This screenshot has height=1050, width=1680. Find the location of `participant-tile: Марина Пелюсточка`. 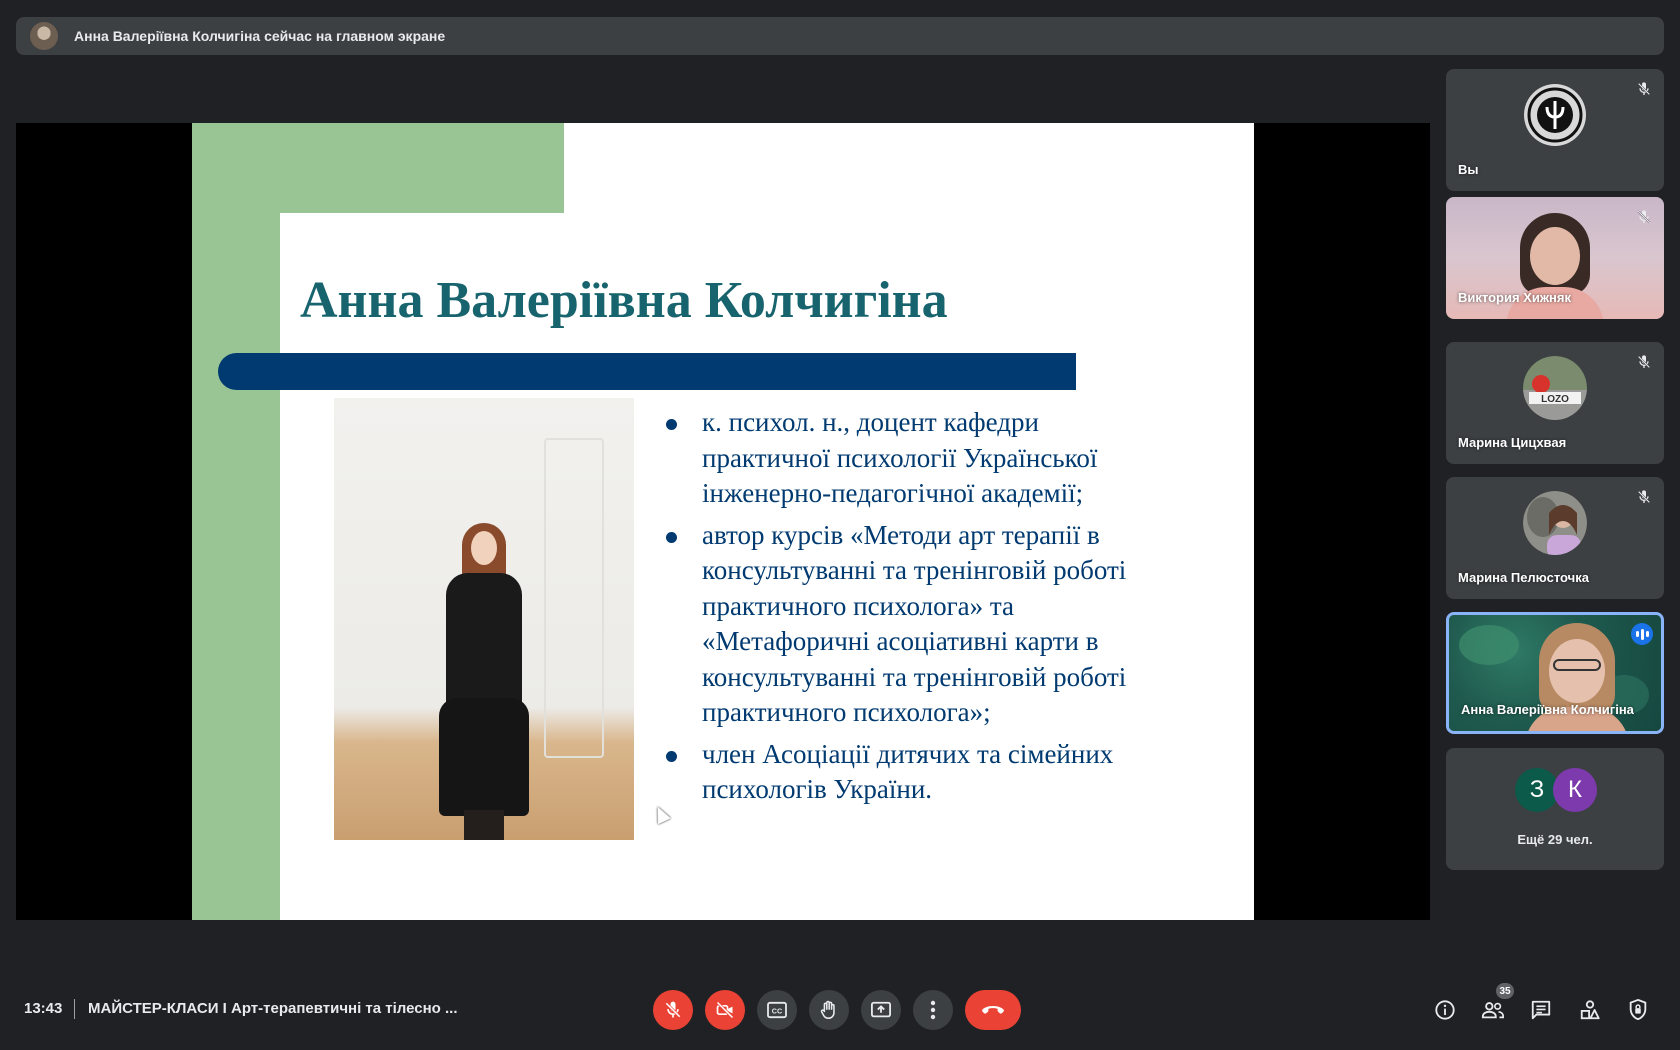

participant-tile: Марина Пелюсточка is located at coordinates (1555, 538).